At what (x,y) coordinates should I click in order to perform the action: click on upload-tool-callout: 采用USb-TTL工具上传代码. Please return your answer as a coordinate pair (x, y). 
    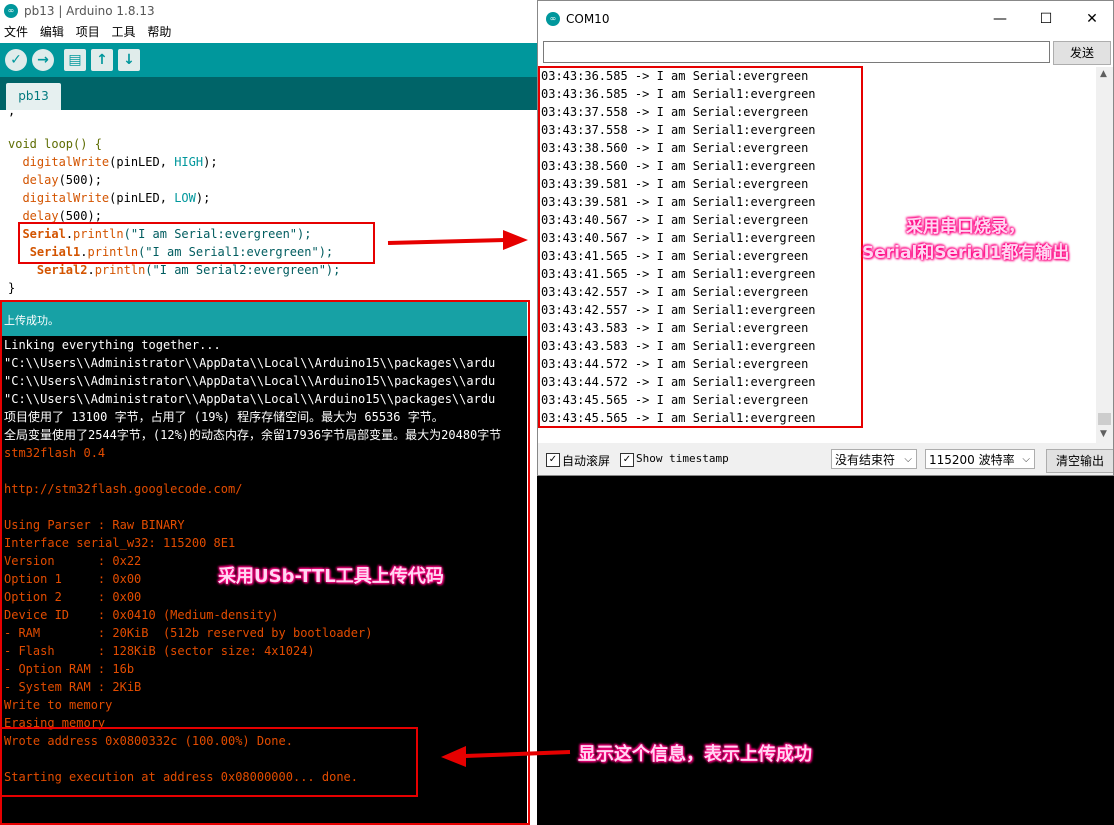
    Looking at the image, I should click on (331, 576).